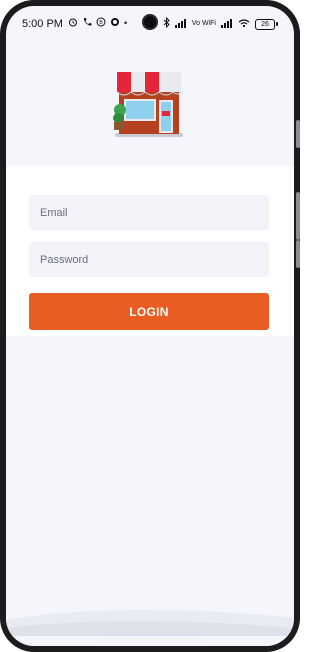 The height and width of the screenshot is (652, 320). I want to click on login-button: LOGIN, so click(149, 311).